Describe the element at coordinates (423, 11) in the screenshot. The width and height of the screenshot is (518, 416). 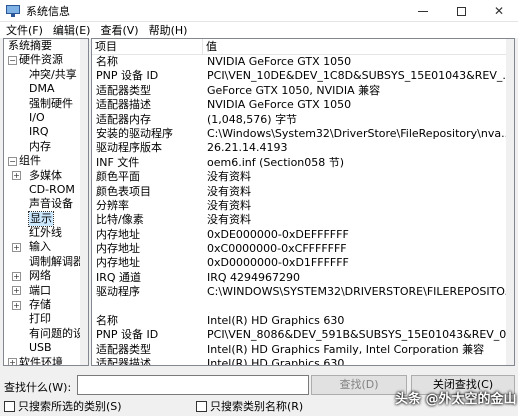
I see `minimize-button` at that location.